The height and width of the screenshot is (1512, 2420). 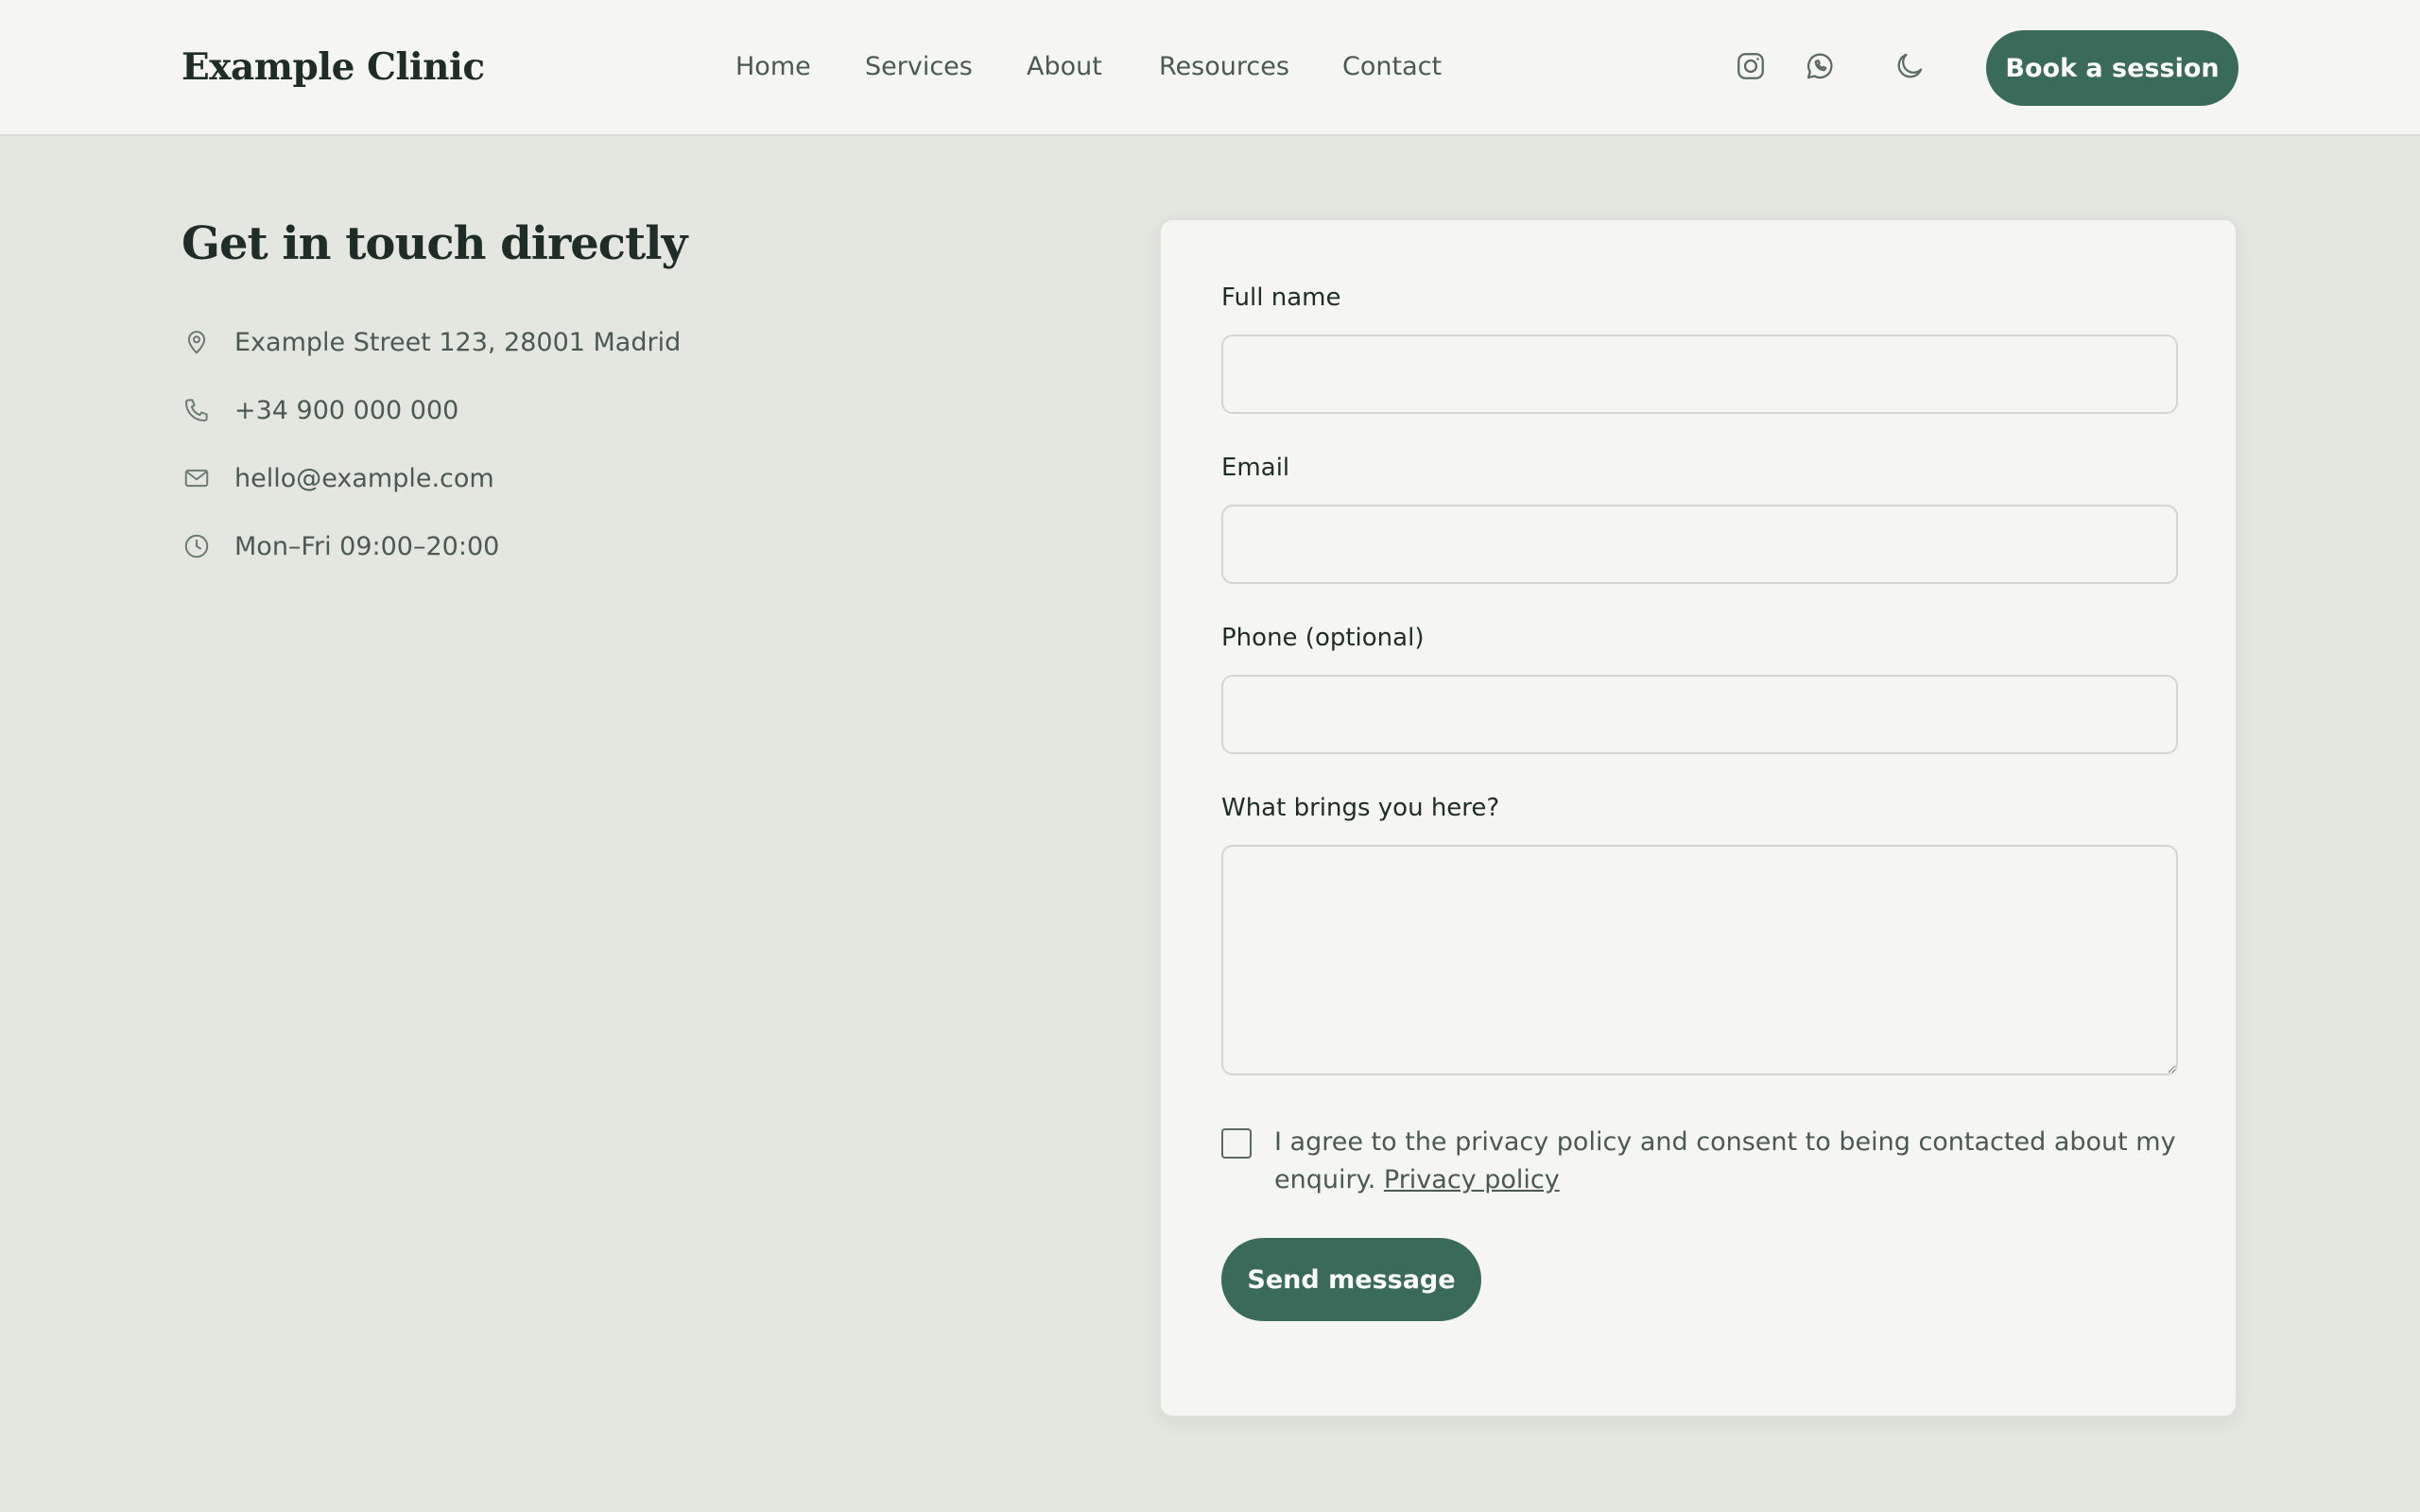 I want to click on contact-title: Get in touch directly, so click(x=434, y=243).